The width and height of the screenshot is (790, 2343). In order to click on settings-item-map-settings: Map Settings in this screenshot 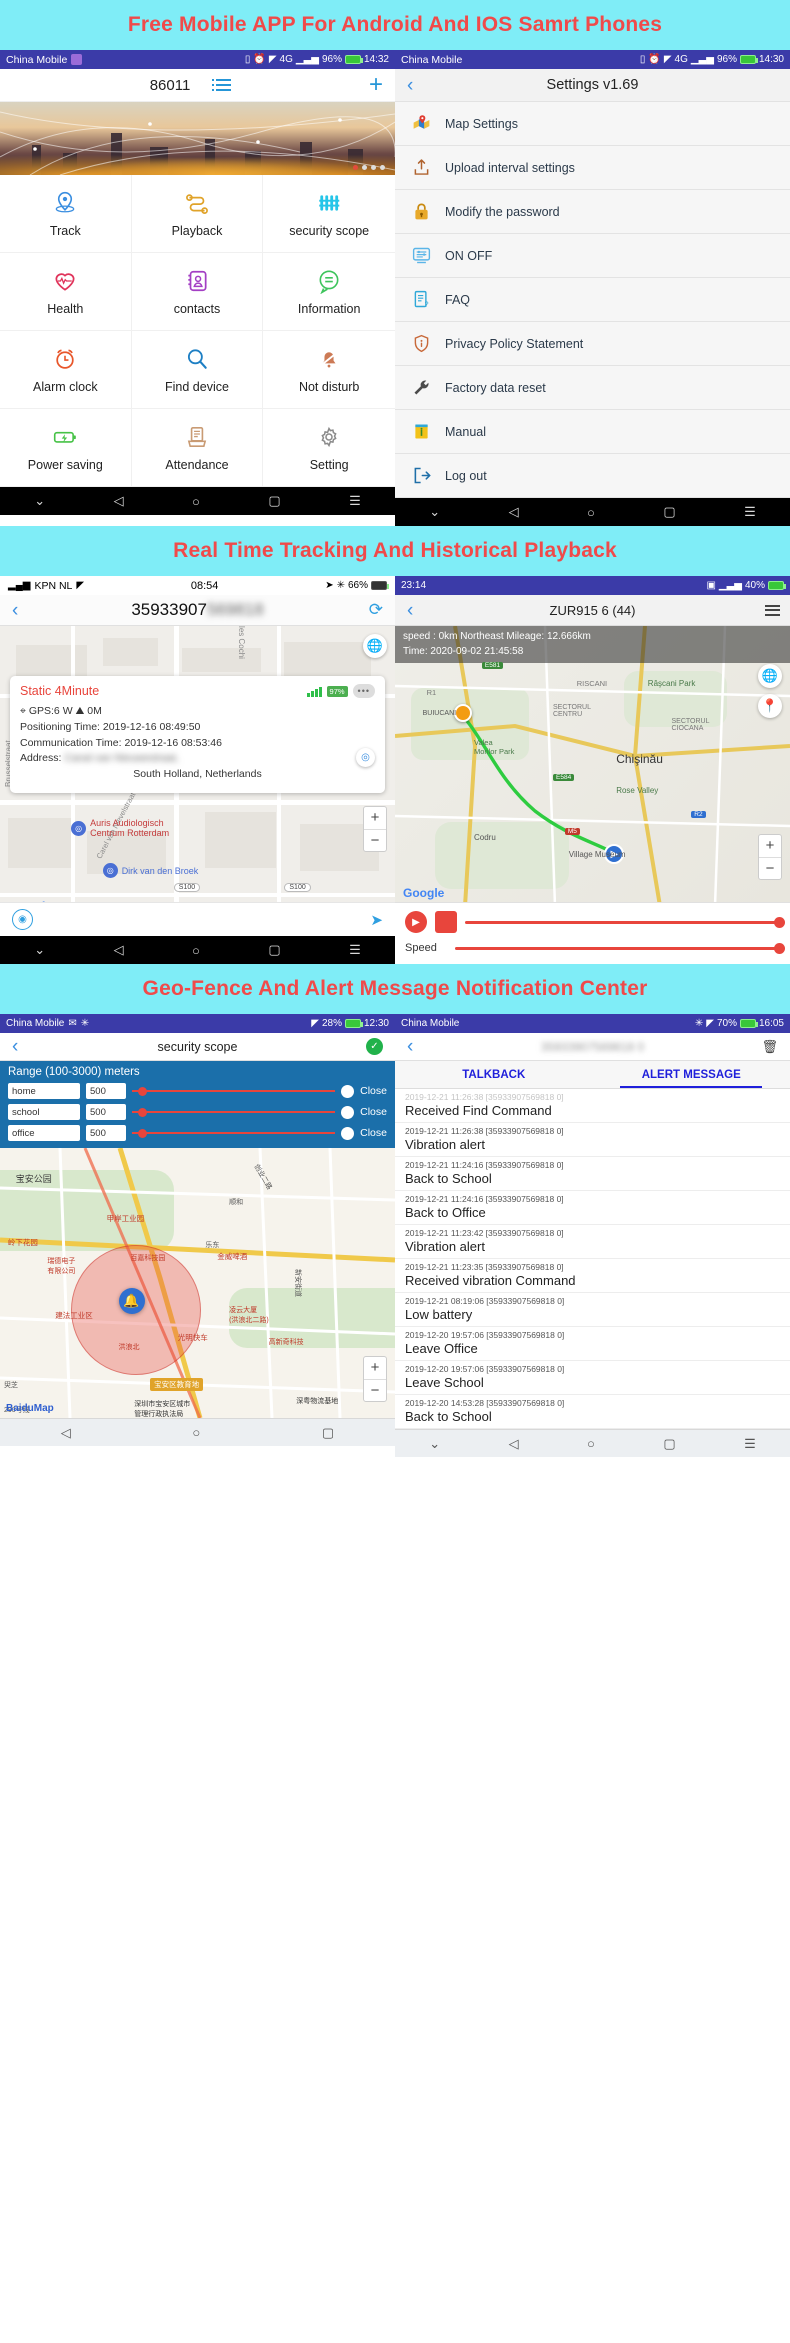, I will do `click(592, 124)`.